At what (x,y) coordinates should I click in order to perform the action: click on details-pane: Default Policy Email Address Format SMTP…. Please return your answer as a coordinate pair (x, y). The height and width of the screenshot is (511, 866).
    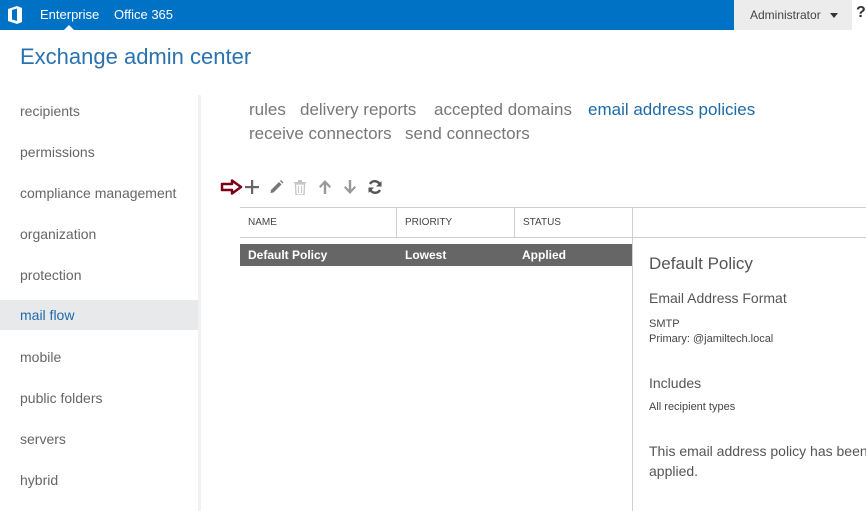
    Looking at the image, I should click on (749, 374).